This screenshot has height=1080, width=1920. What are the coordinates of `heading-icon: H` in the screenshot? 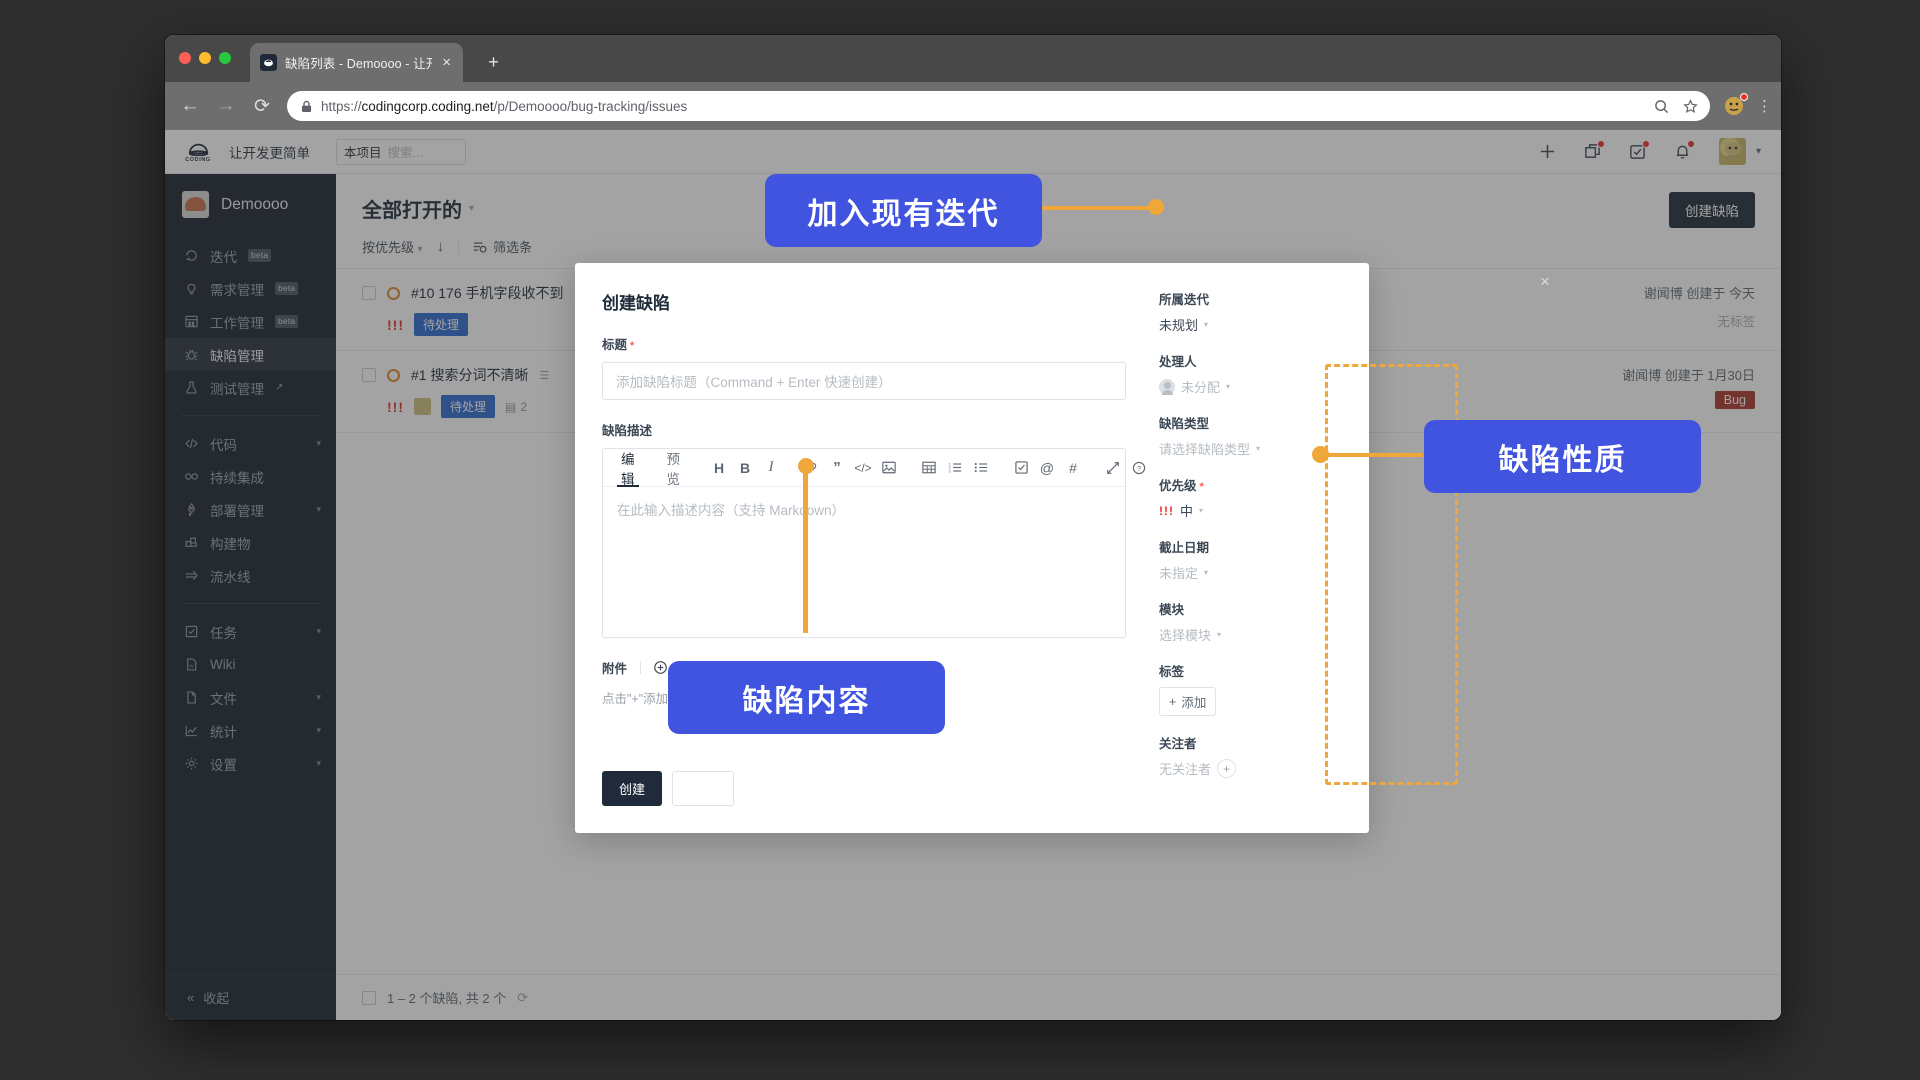 It's located at (719, 468).